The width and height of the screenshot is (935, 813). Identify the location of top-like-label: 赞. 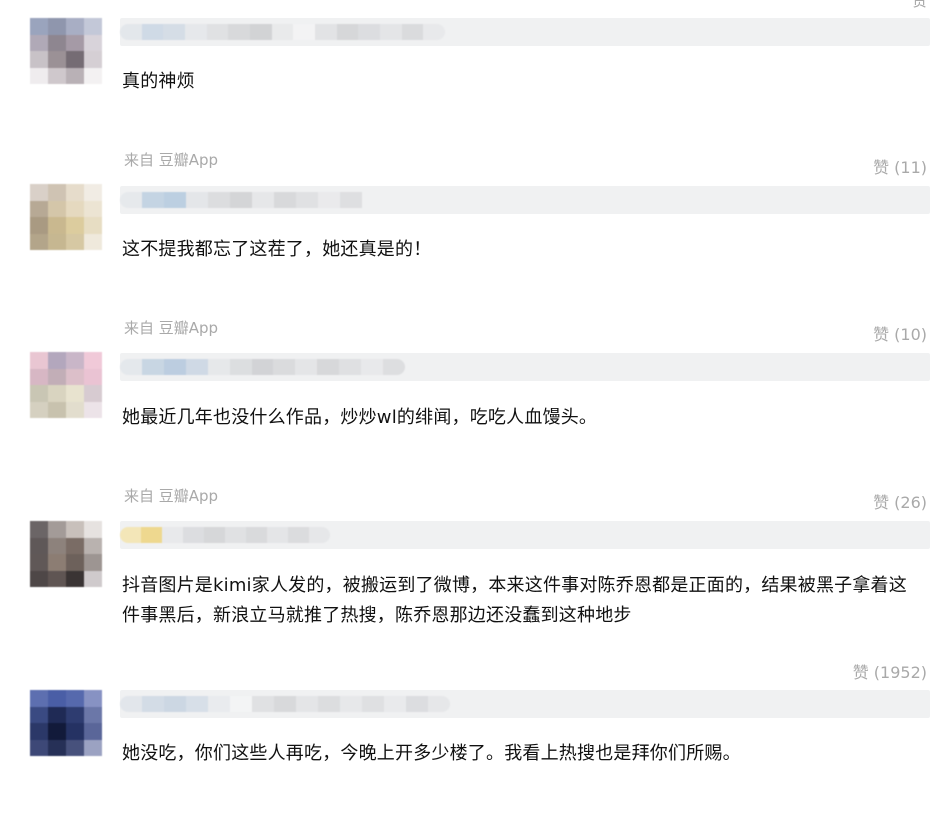
(919, 5).